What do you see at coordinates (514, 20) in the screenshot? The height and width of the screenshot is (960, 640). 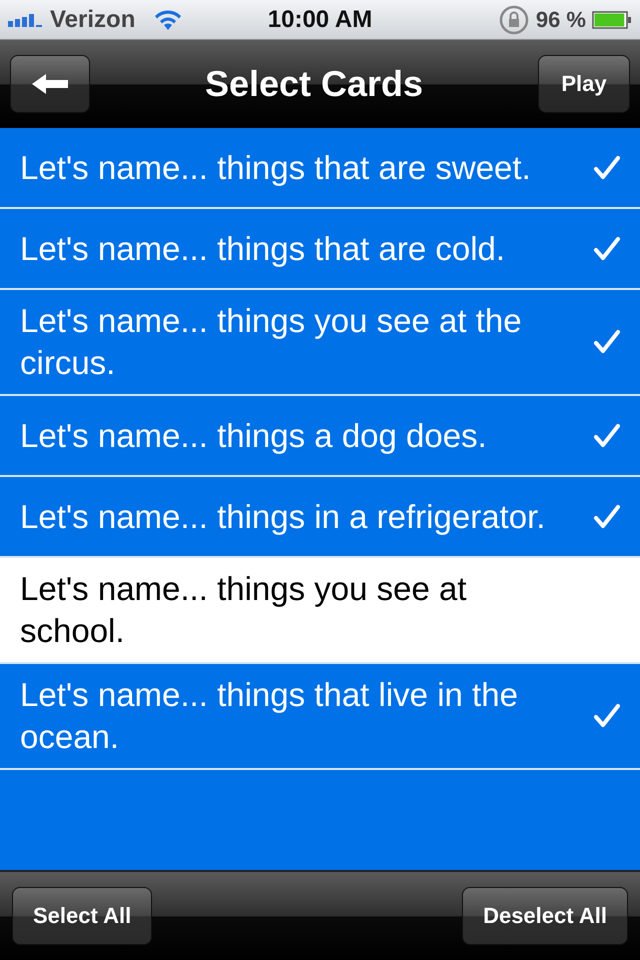 I see `rotation-lock-icon` at bounding box center [514, 20].